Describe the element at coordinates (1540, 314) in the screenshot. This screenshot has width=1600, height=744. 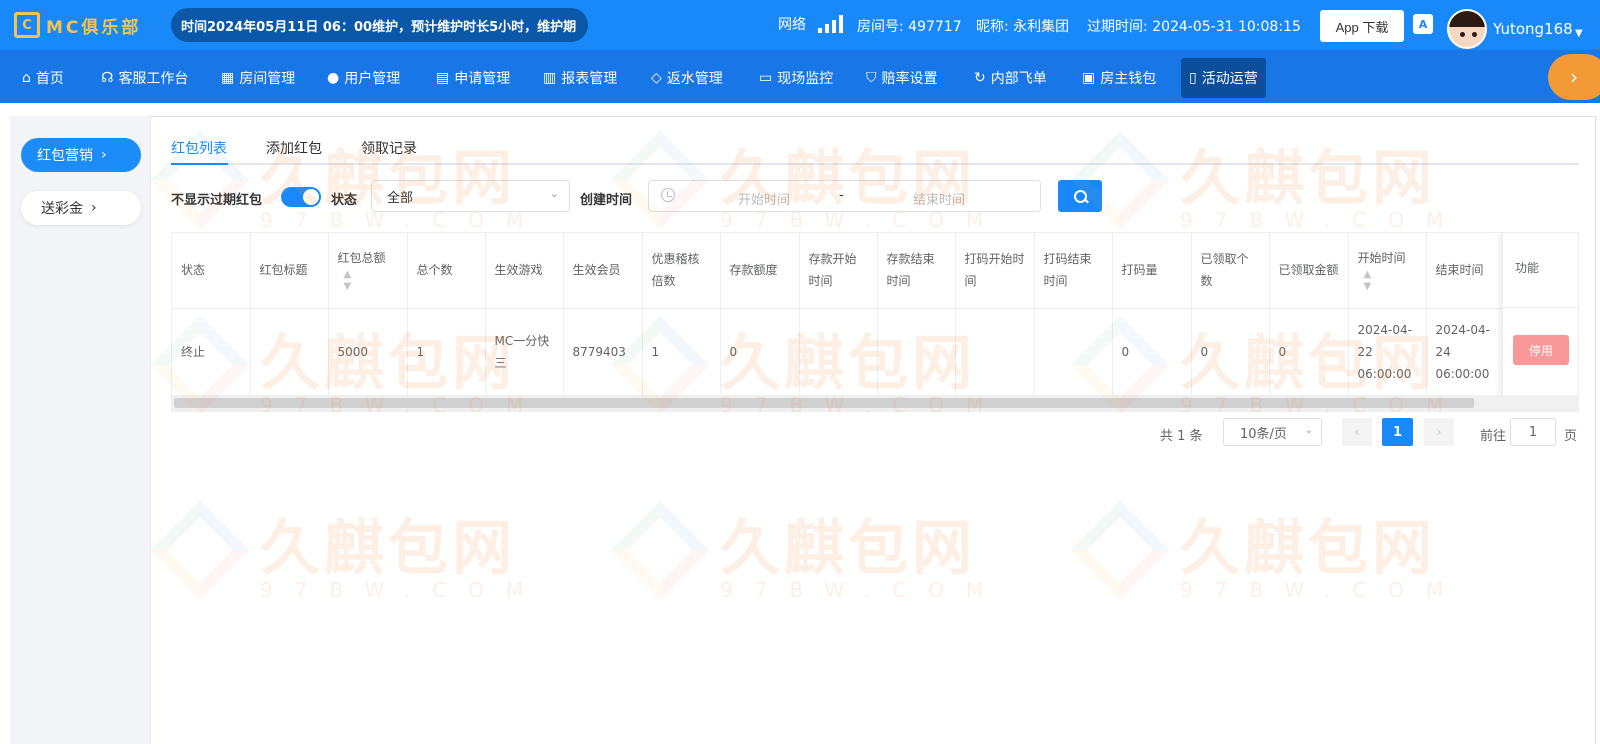
I see `fixed-action-column: 功能 停用` at that location.